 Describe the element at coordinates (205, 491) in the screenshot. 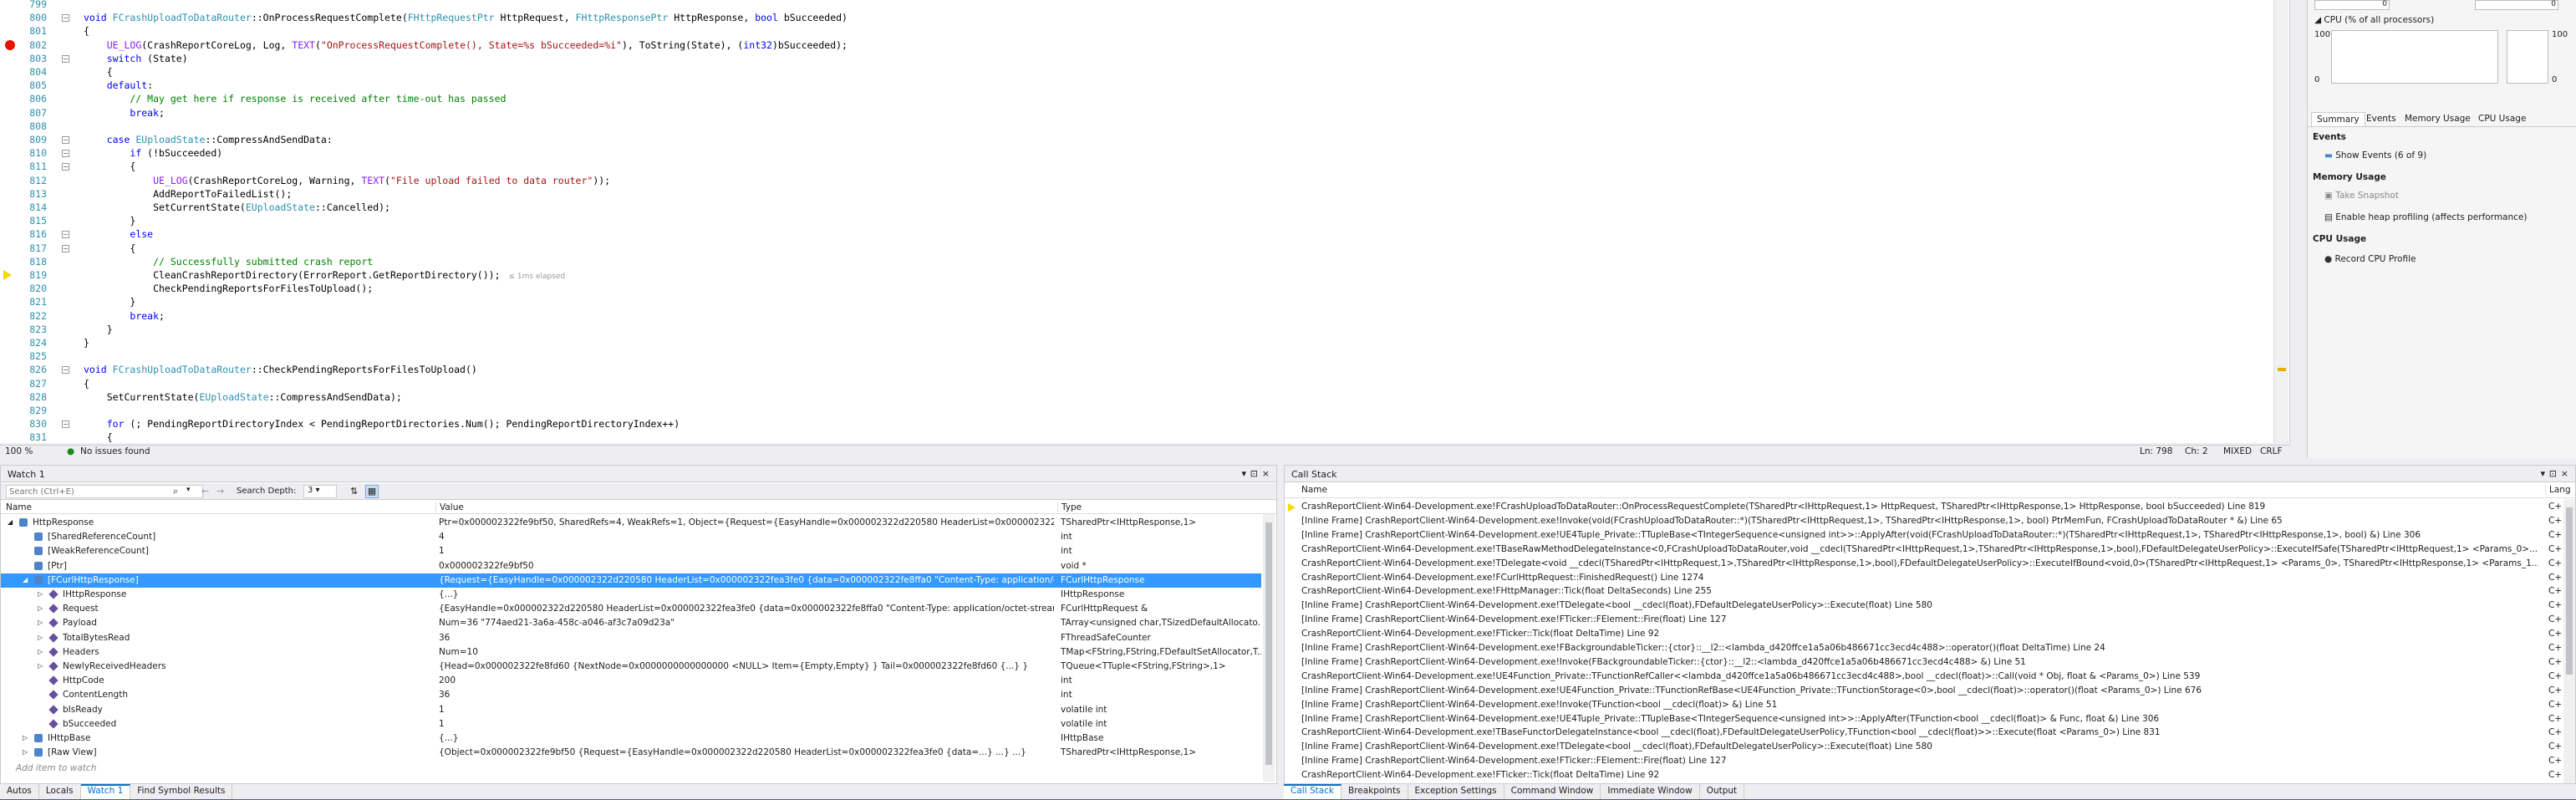

I see `back-arrow-icon: ←` at that location.